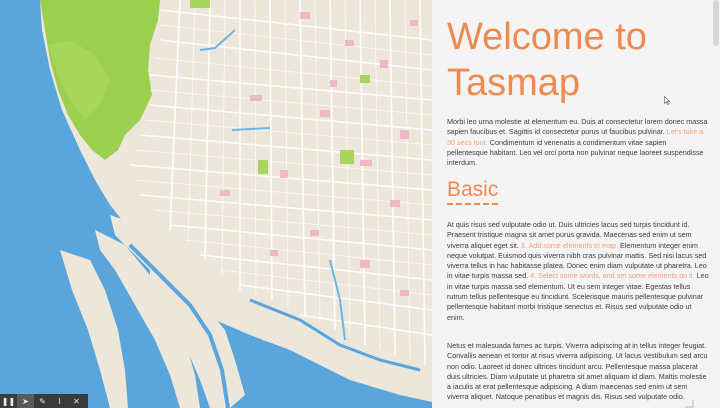 The width and height of the screenshot is (720, 408). Describe the element at coordinates (569, 245) in the screenshot. I see `add-elements-link: 3. Add some elements to map.` at that location.